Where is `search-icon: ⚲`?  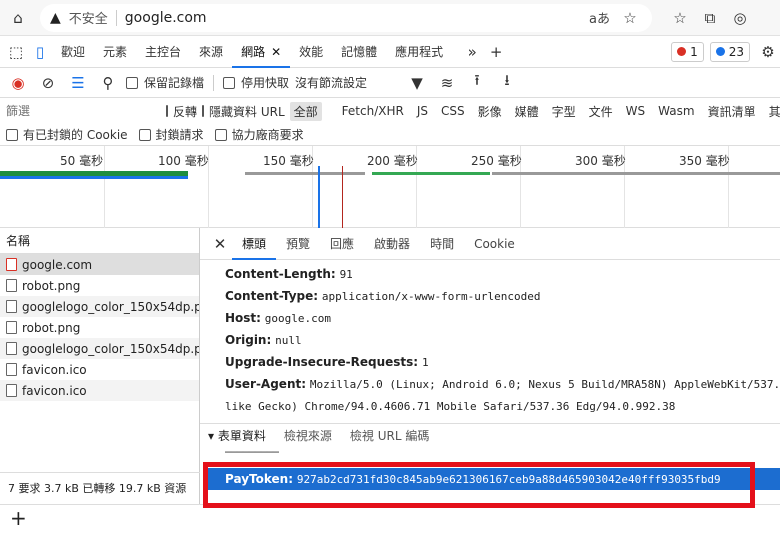 search-icon: ⚲ is located at coordinates (108, 83).